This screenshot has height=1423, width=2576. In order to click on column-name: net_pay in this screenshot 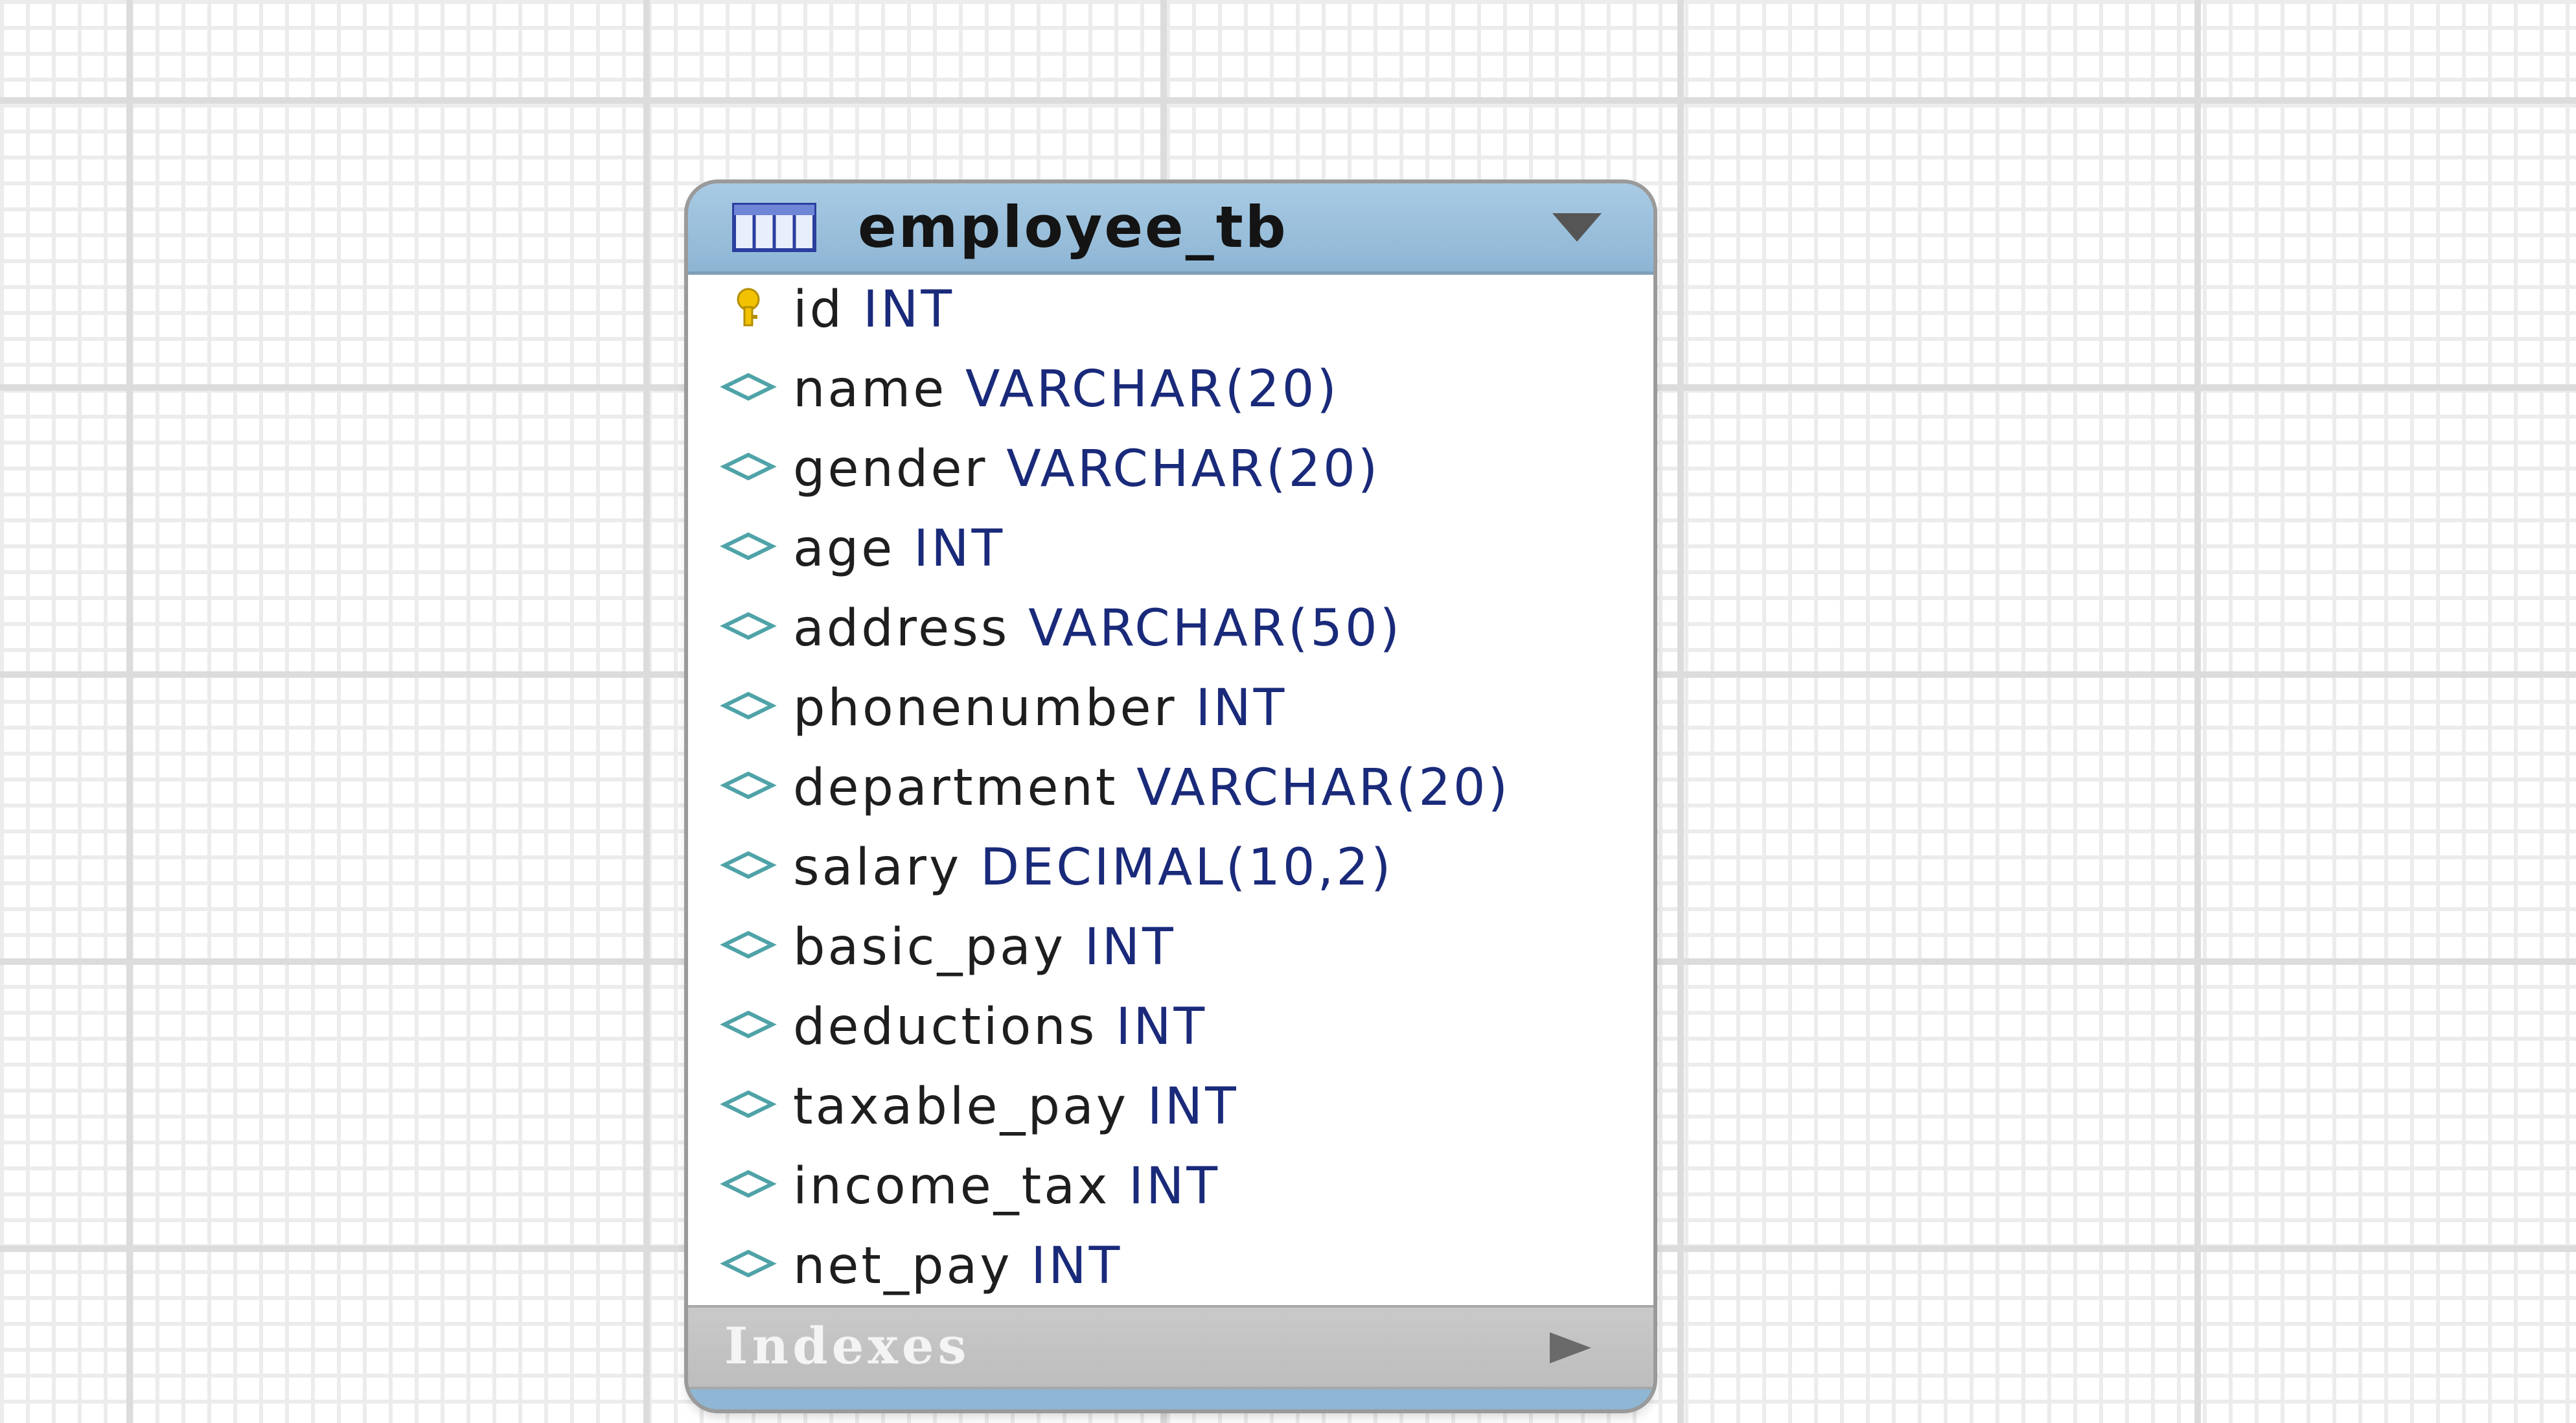, I will do `click(903, 1266)`.